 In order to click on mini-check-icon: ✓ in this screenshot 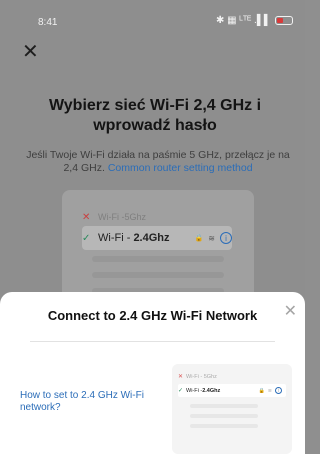, I will do `click(181, 391)`.